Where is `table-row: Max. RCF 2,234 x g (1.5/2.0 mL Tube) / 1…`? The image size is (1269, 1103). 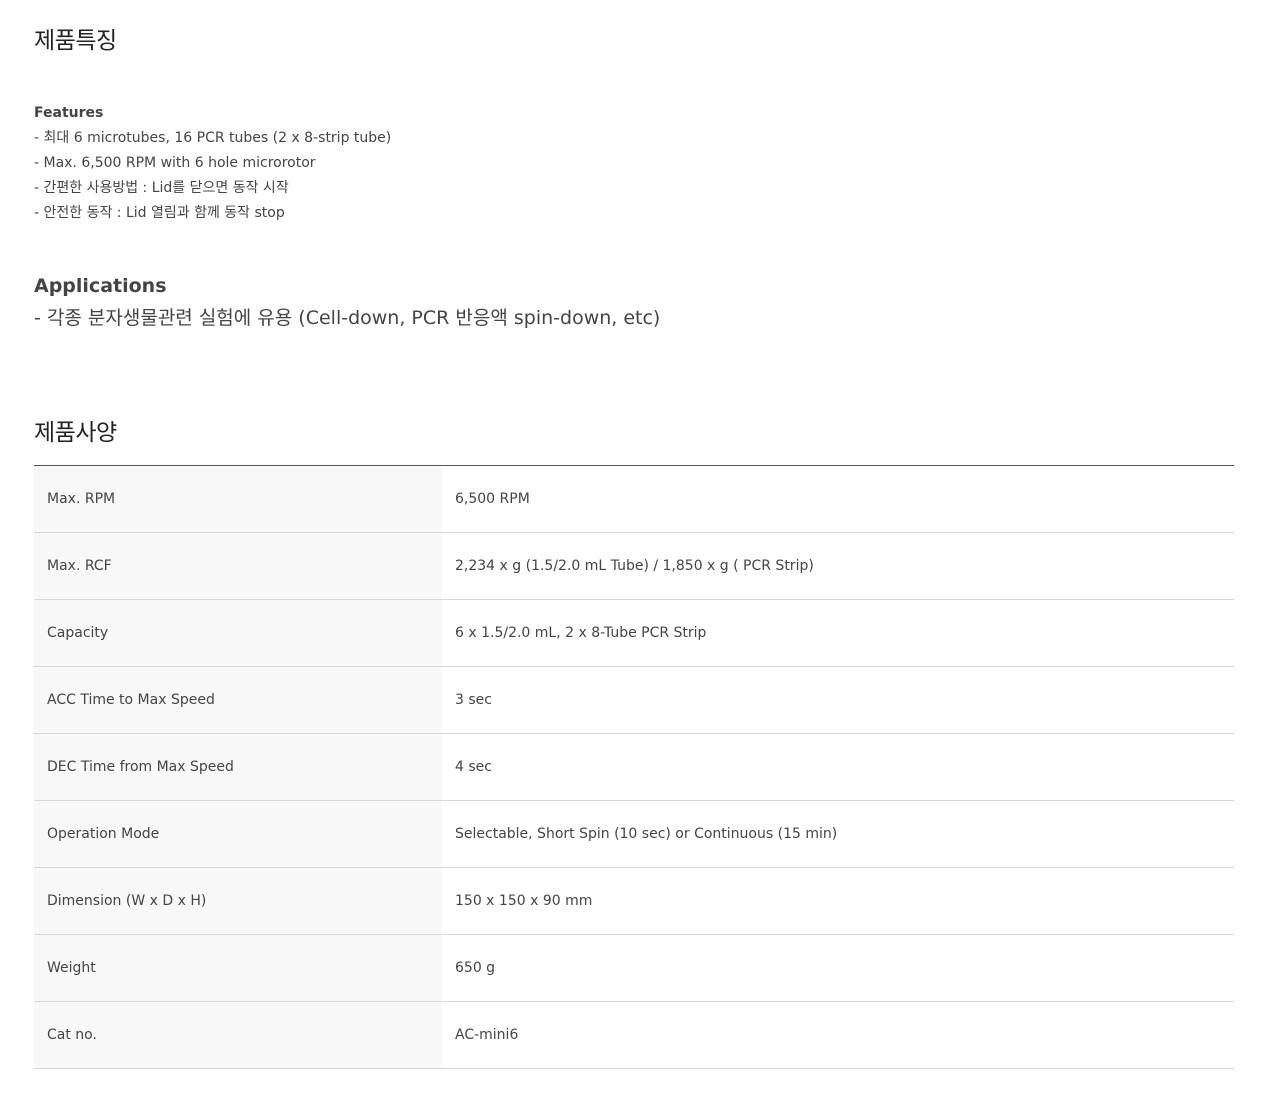
table-row: Max. RCF 2,234 x g (1.5/2.0 mL Tube) / 1… is located at coordinates (634, 566).